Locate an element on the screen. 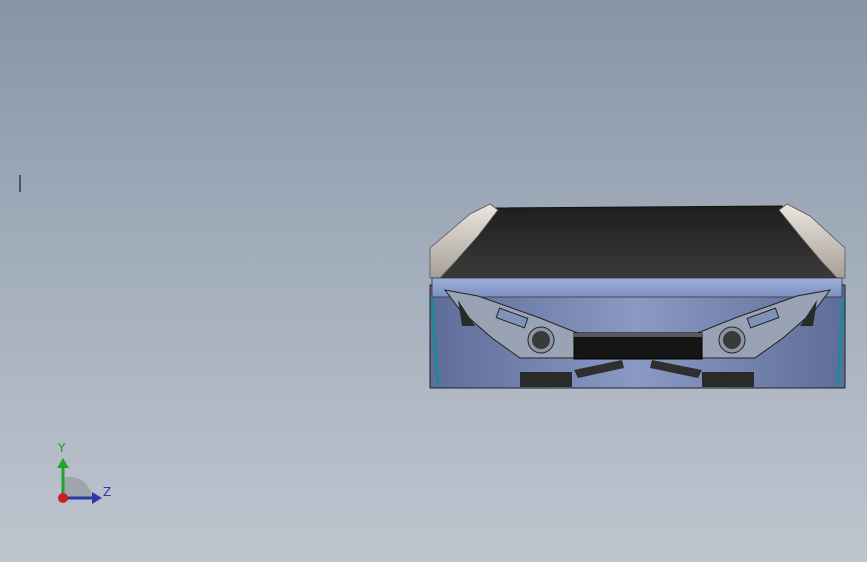  car-hood is located at coordinates (637, 242).